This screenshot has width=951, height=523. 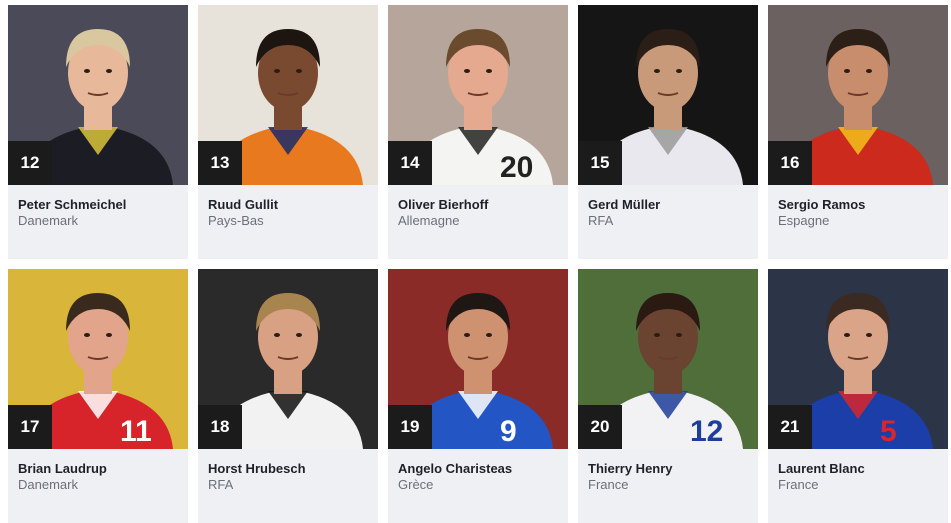 What do you see at coordinates (257, 468) in the screenshot?
I see `player-name: Horst Hrubesch` at bounding box center [257, 468].